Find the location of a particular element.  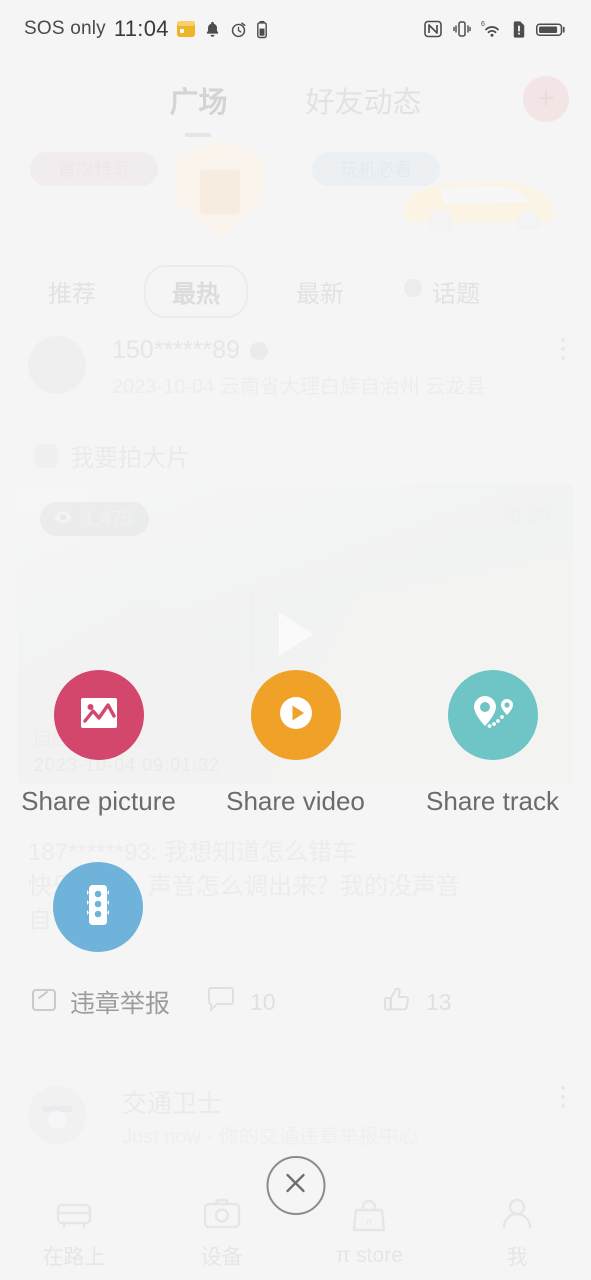

vibrate-icon is located at coordinates (462, 29).